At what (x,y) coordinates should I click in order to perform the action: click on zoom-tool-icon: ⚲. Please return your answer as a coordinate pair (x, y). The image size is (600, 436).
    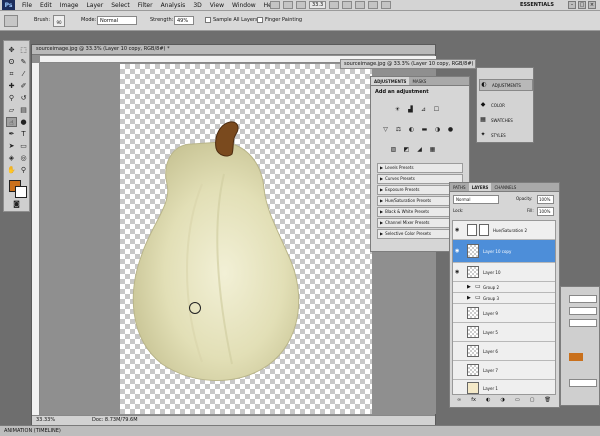
    Looking at the image, I should click on (23, 170).